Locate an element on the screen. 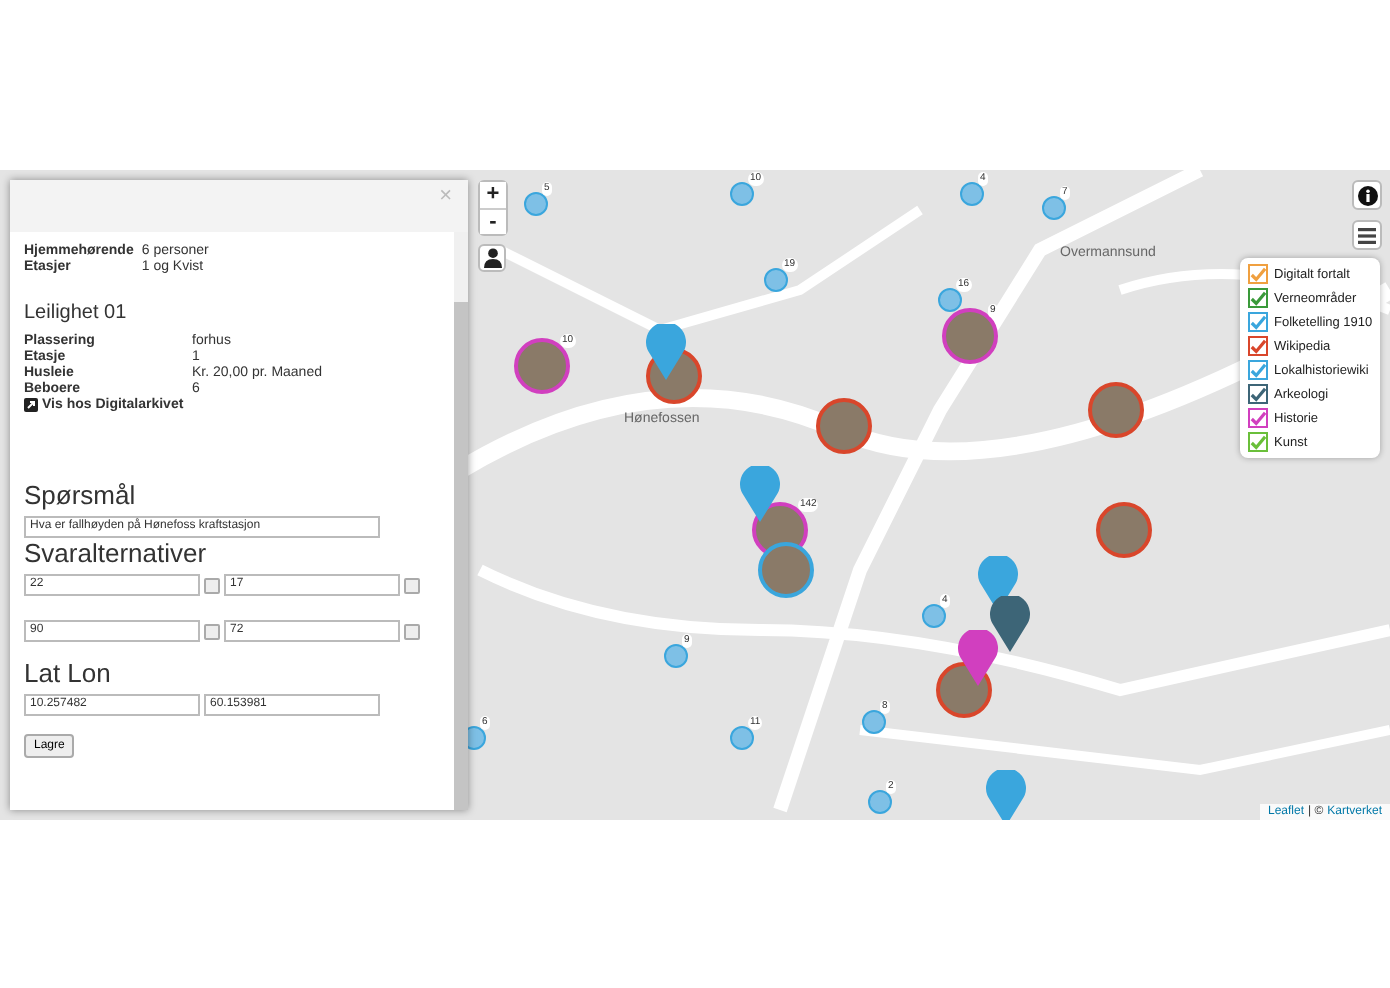  menu-icon is located at coordinates (1367, 235).